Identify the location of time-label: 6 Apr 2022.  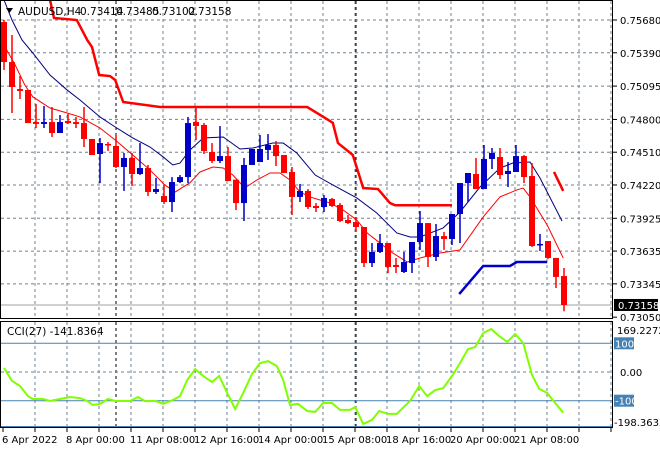
(29, 440).